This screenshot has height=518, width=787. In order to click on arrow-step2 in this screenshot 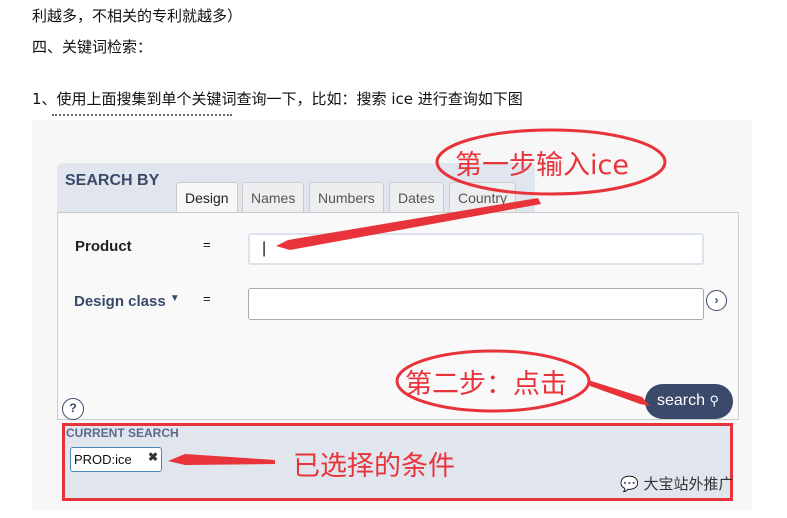, I will do `click(619, 393)`.